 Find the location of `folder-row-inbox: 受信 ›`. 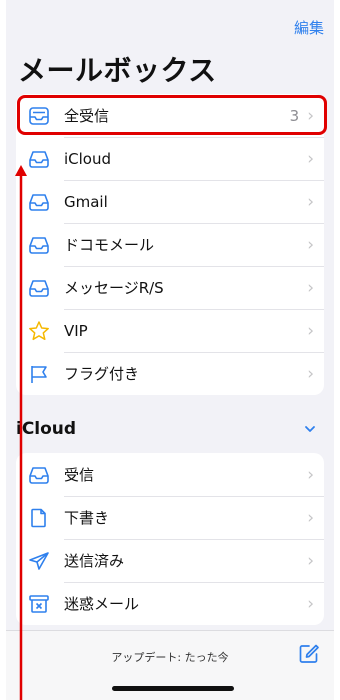

folder-row-inbox: 受信 › is located at coordinates (170, 474).